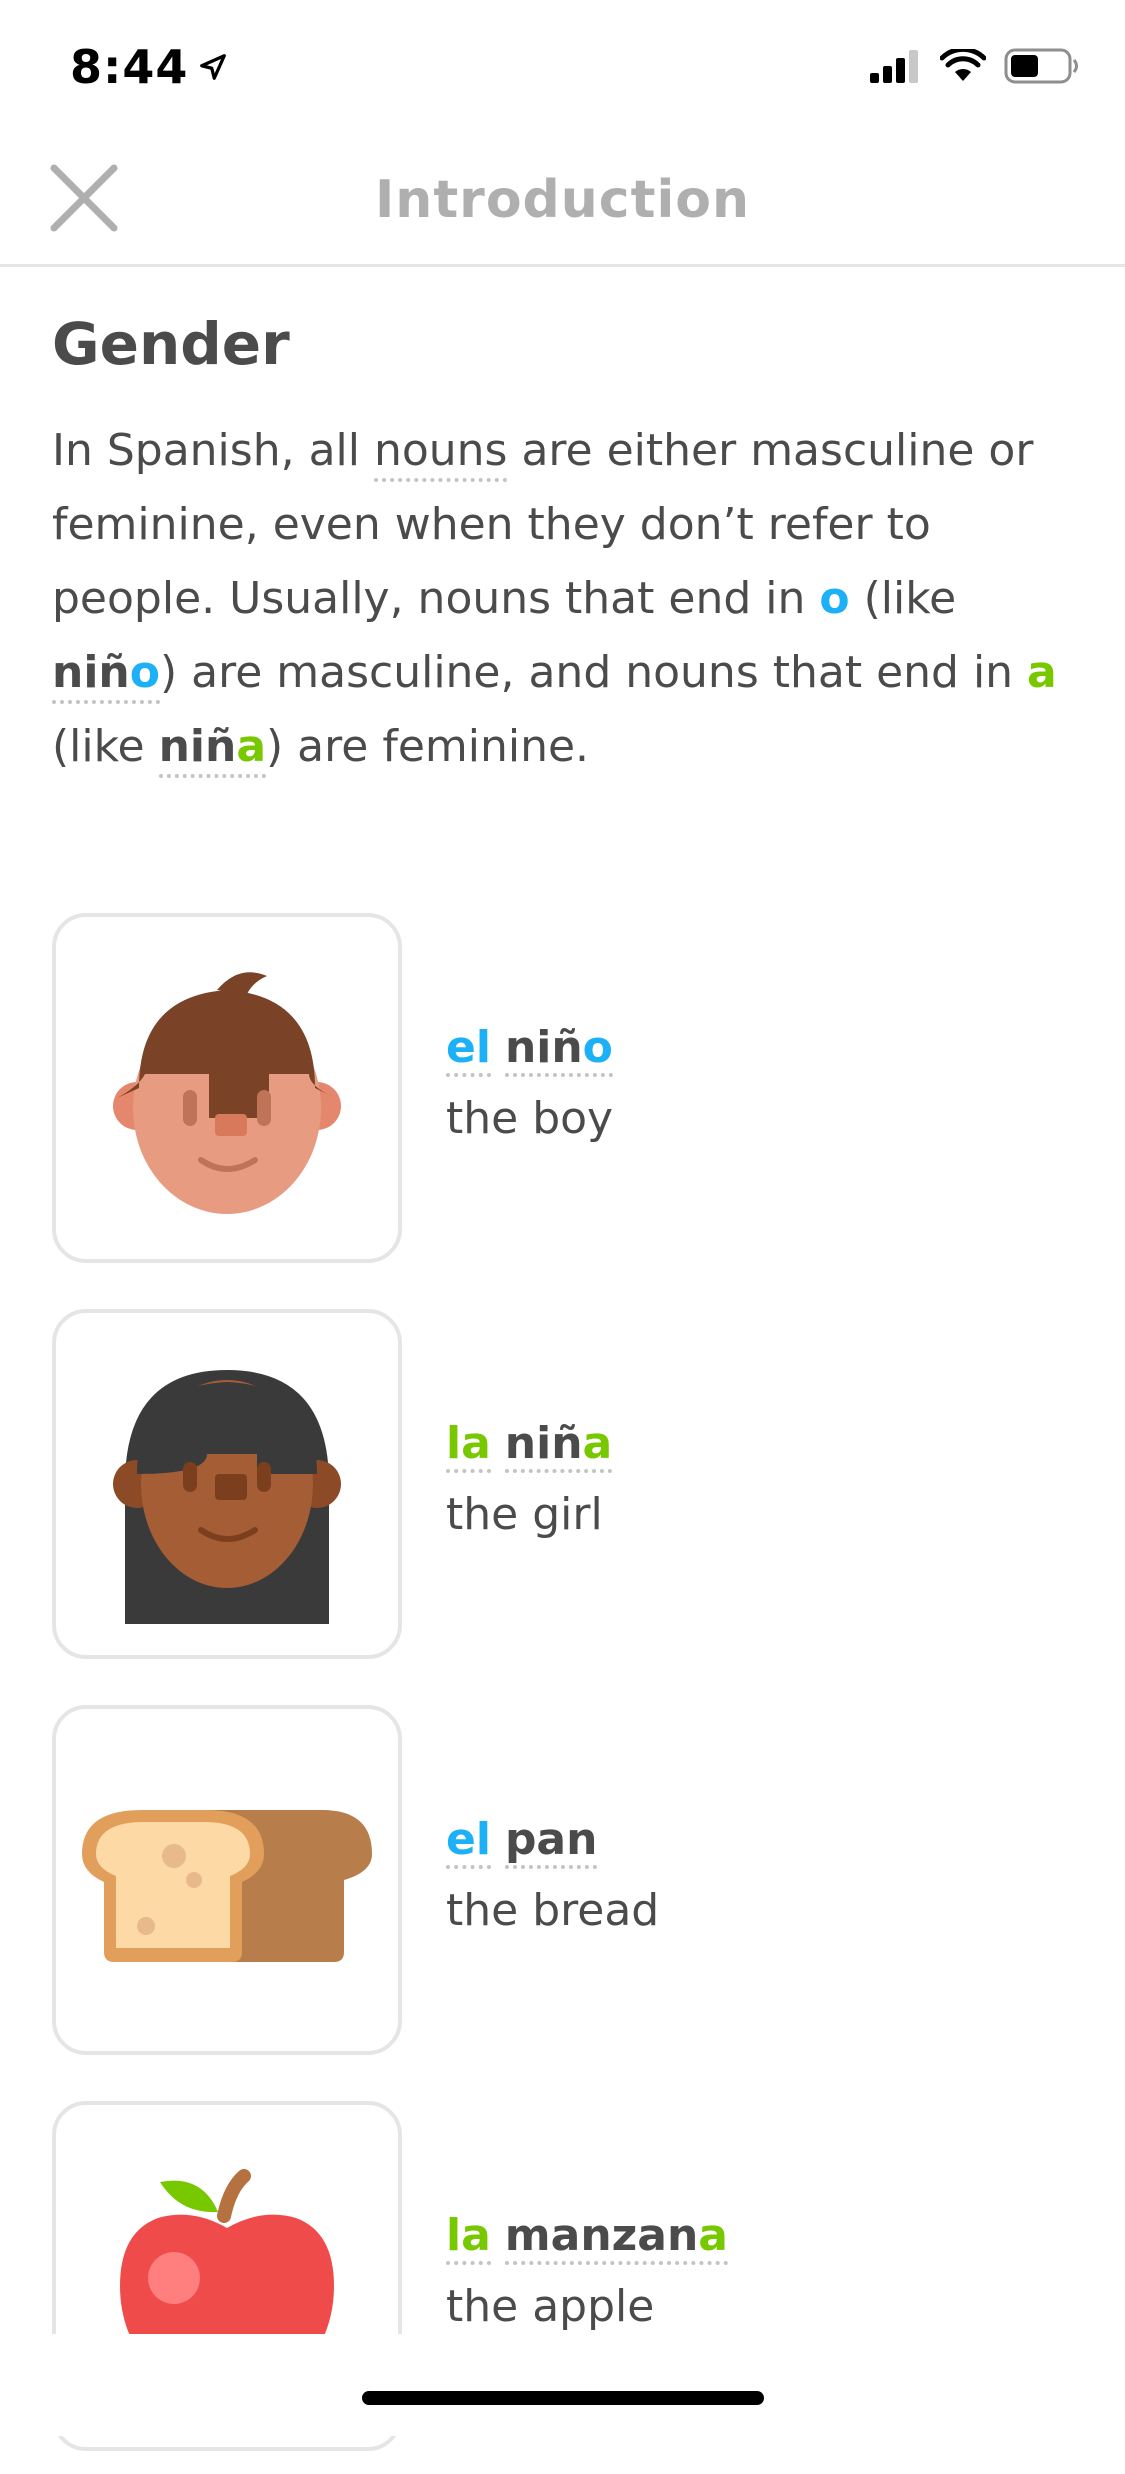 Image resolution: width=1125 pixels, height=2474 pixels. Describe the element at coordinates (562, 70) in the screenshot. I see `status-bar: 8:44` at that location.